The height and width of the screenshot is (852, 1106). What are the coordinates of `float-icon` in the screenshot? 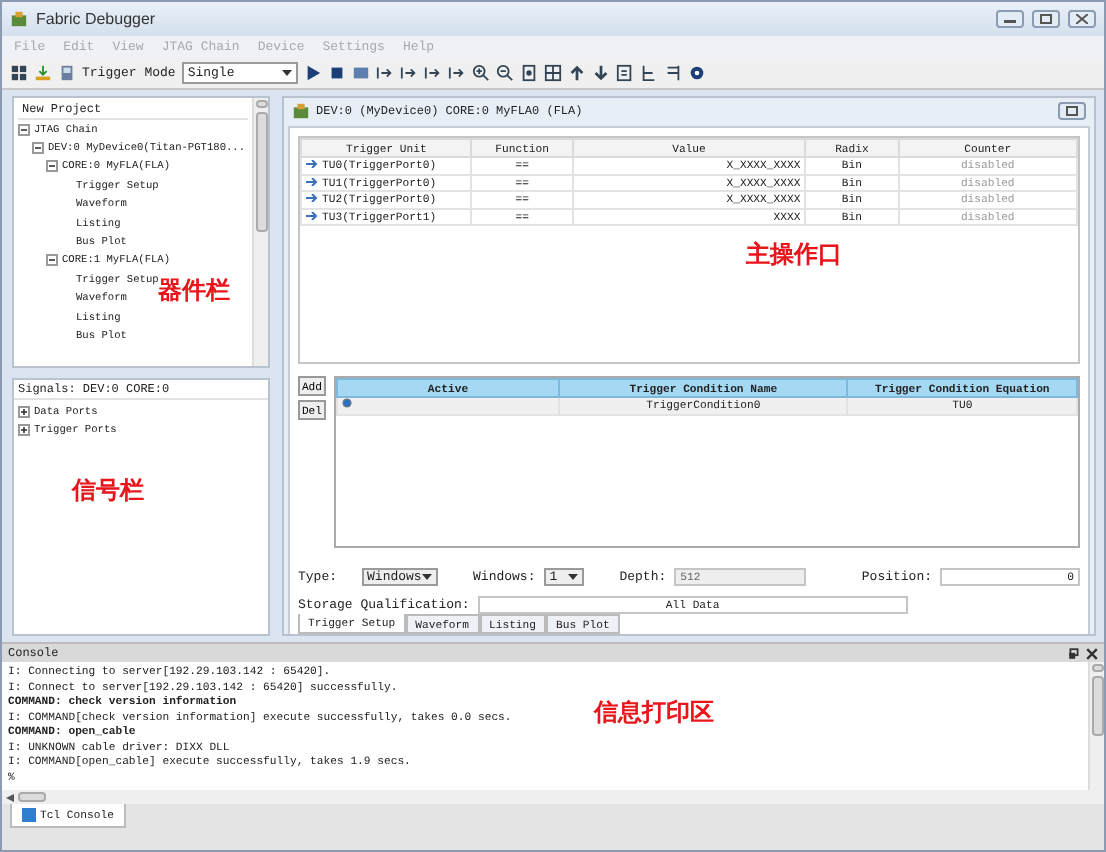 It's located at (1074, 653).